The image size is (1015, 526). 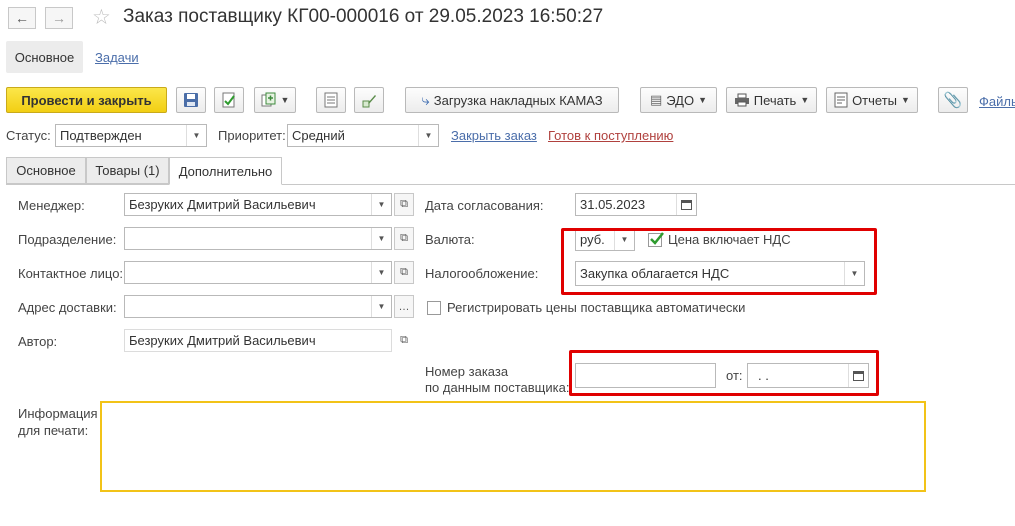 I want to click on pencil-icon, so click(x=369, y=101).